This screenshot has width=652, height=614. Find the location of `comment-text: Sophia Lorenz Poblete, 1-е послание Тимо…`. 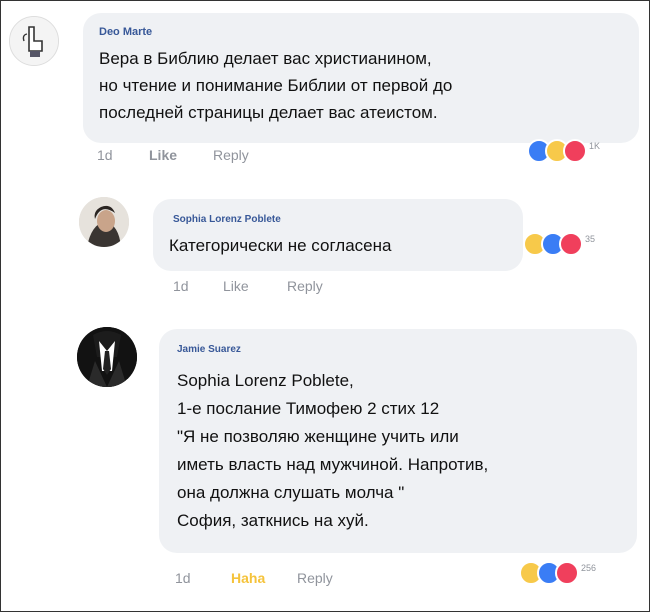

comment-text: Sophia Lorenz Poblete, 1-е послание Тимо… is located at coordinates (333, 450).